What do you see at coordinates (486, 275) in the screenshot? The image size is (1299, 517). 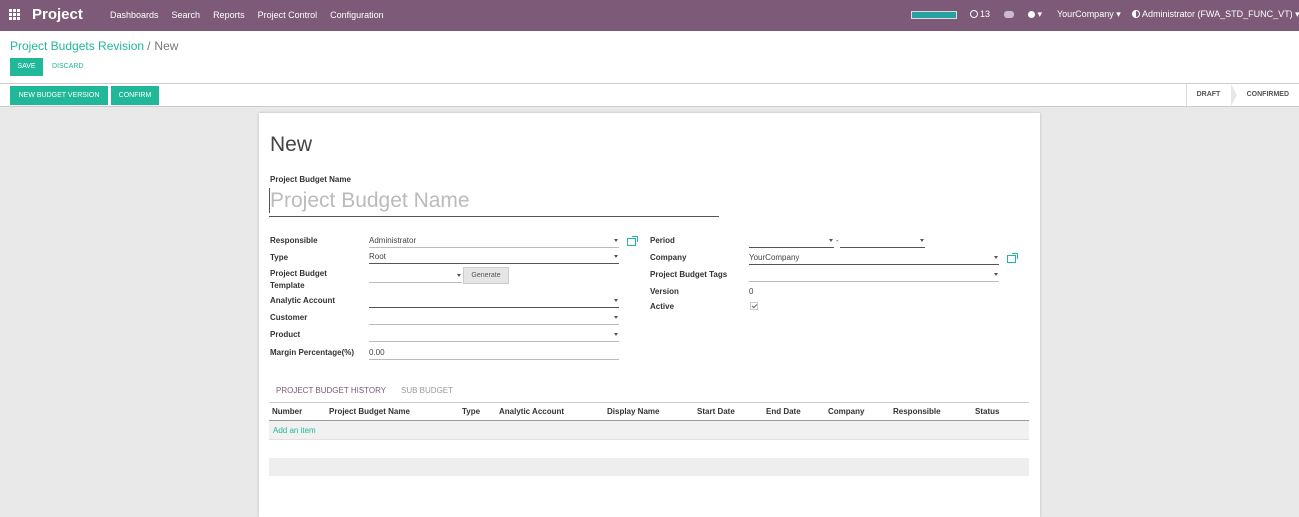 I see `generate-button: Generate` at bounding box center [486, 275].